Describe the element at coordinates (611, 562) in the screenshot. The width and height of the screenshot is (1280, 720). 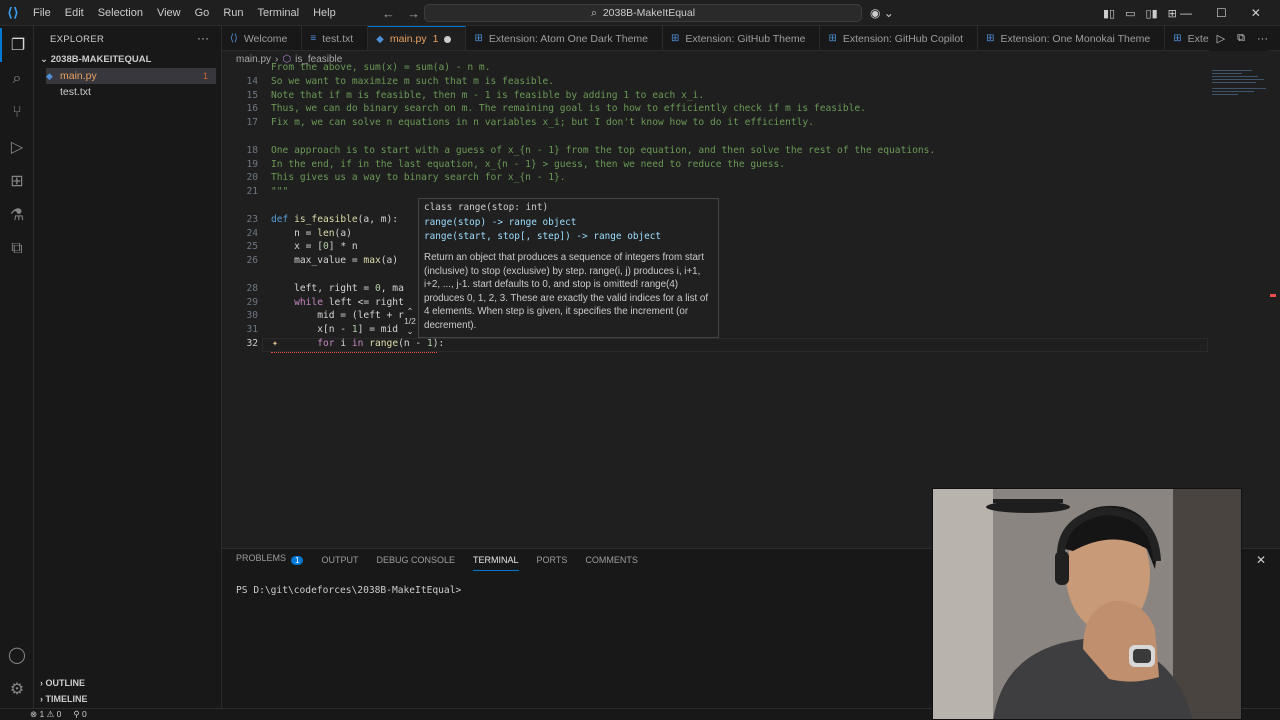
I see `tab-comments: COMMENTS` at that location.